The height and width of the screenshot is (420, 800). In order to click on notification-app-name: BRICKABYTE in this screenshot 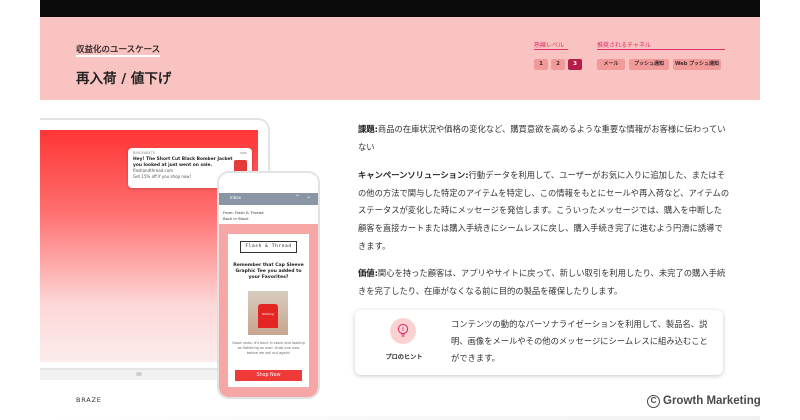, I will do `click(144, 153)`.